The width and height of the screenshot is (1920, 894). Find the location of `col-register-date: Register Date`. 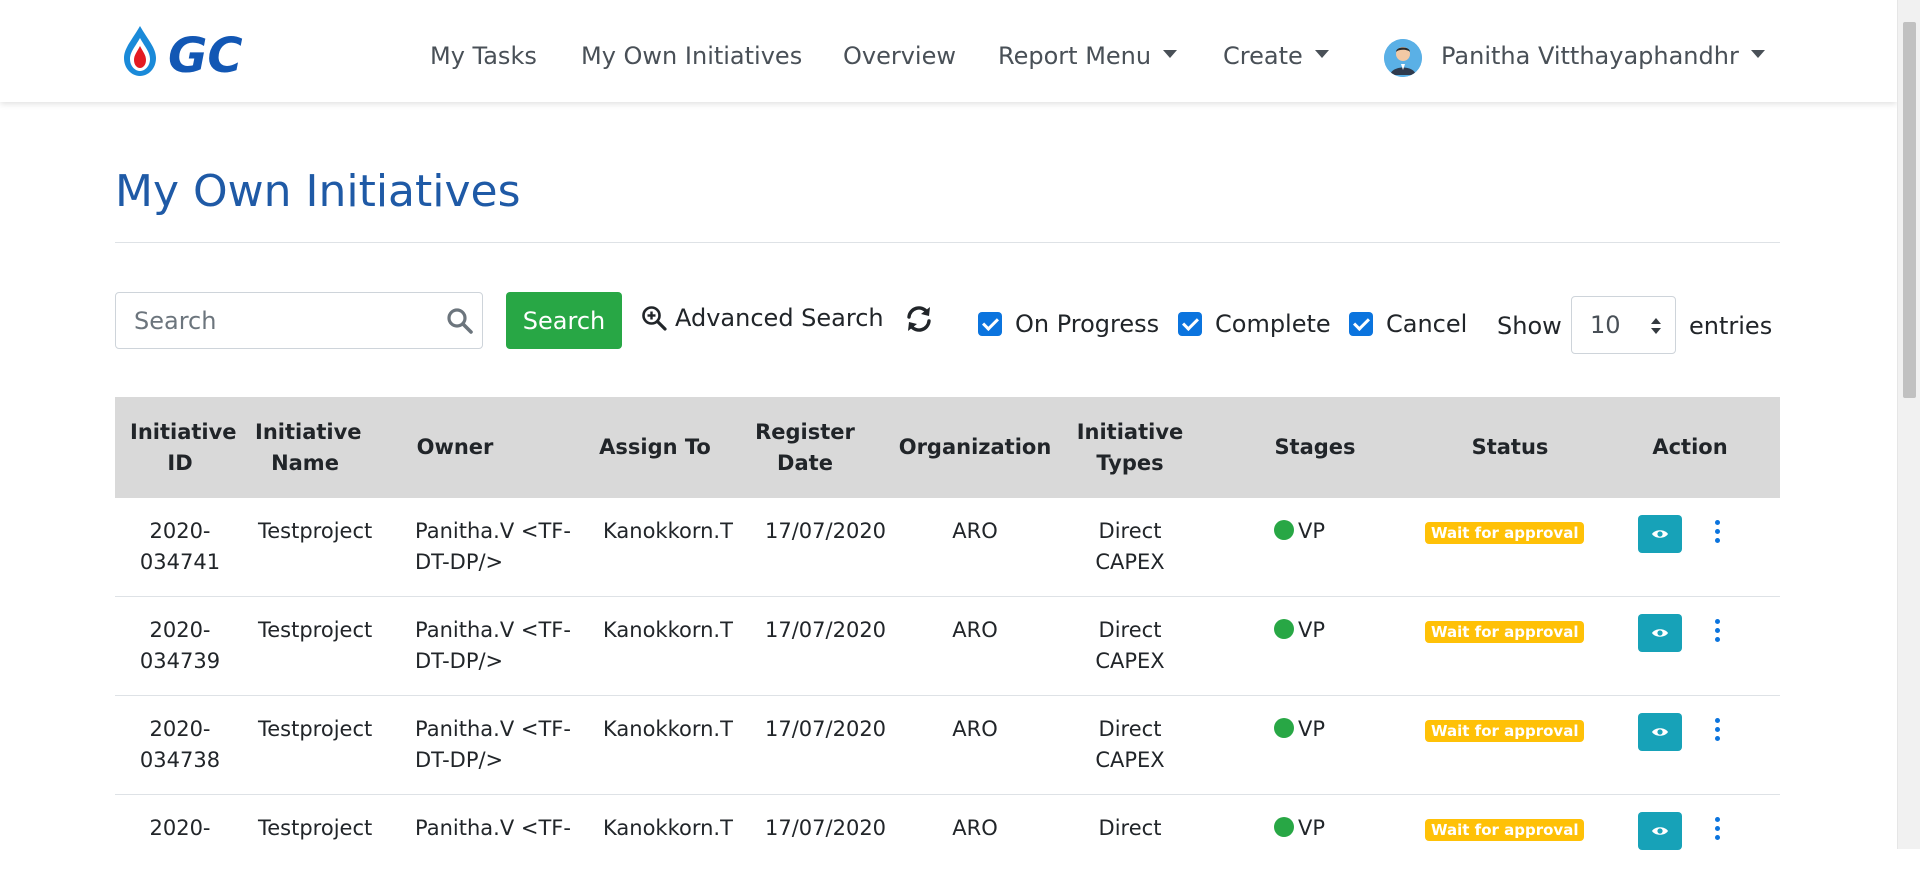

col-register-date: Register Date is located at coordinates (805, 447).